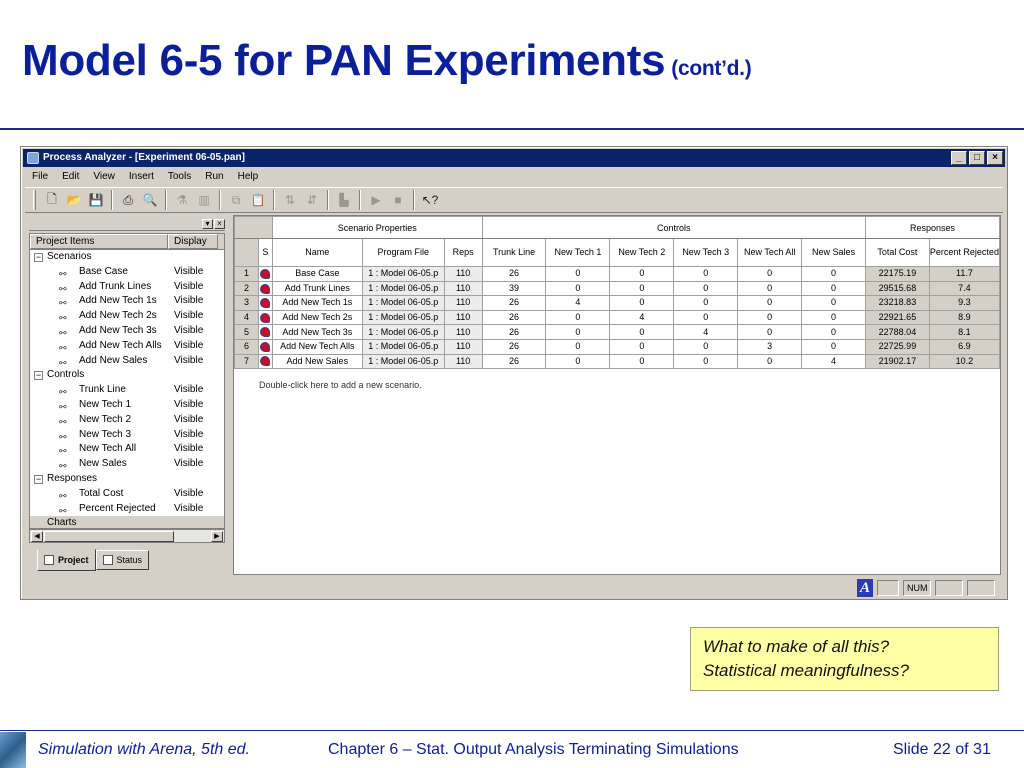  What do you see at coordinates (38, 257) in the screenshot?
I see `collapse-icon: −` at bounding box center [38, 257].